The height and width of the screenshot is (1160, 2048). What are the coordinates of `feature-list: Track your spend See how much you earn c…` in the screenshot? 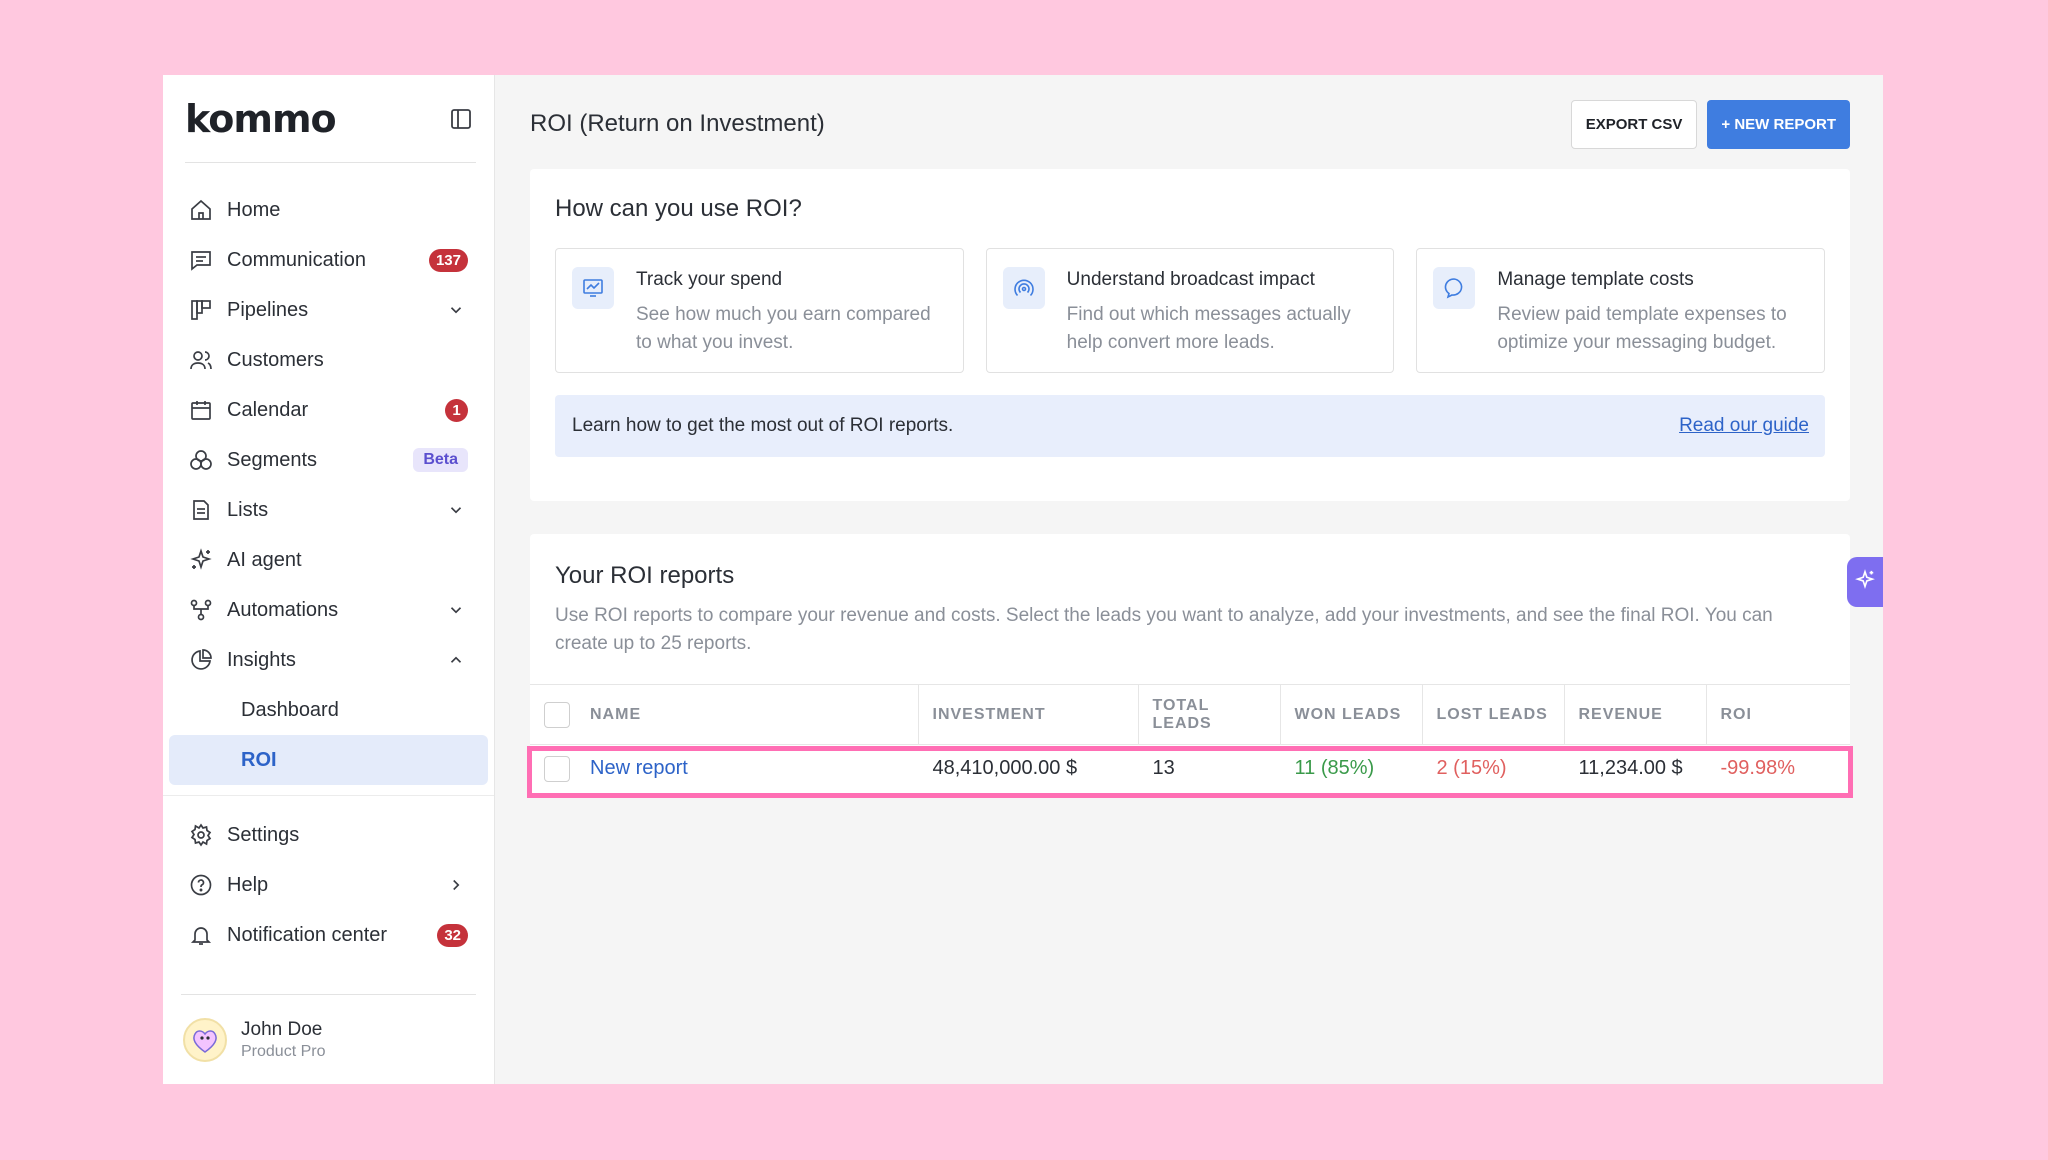 It's located at (1190, 310).